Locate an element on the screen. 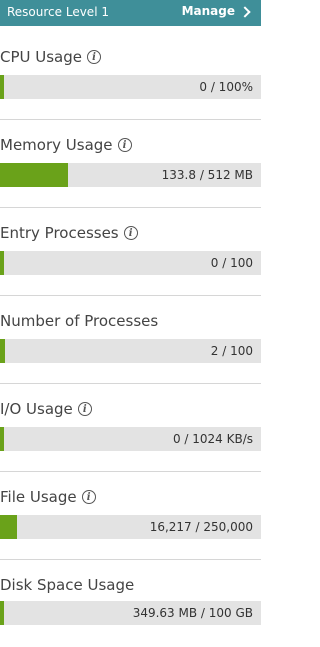 The width and height of the screenshot is (320, 647). cpu-usage-bar: 0 / 100% is located at coordinates (130, 87).